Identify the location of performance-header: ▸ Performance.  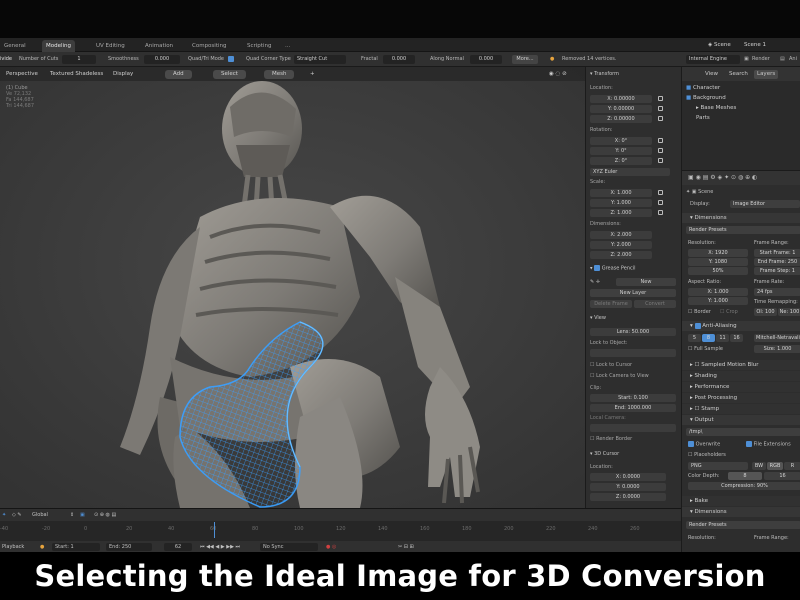
(741, 387).